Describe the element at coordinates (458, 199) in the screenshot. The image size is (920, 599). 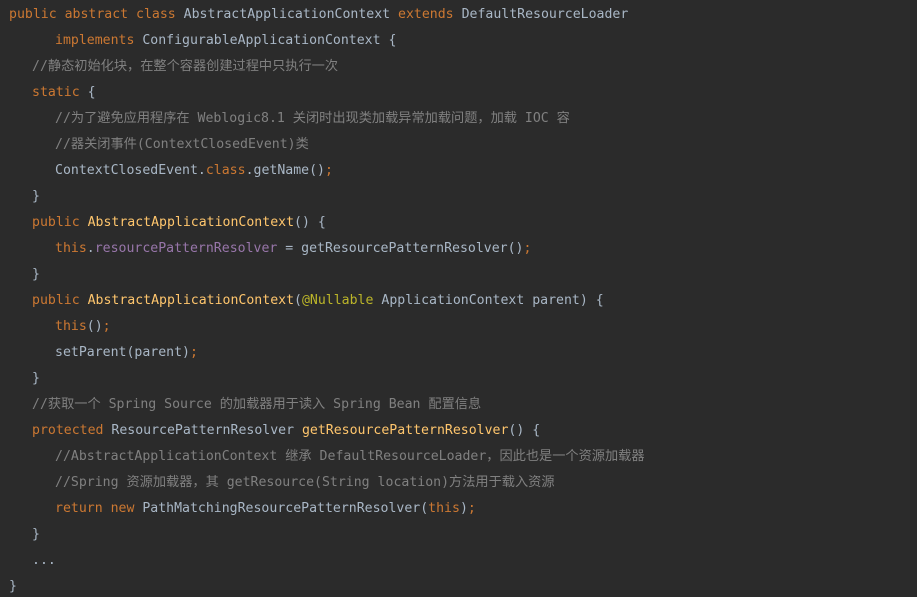
I see `code-line-8: }` at that location.